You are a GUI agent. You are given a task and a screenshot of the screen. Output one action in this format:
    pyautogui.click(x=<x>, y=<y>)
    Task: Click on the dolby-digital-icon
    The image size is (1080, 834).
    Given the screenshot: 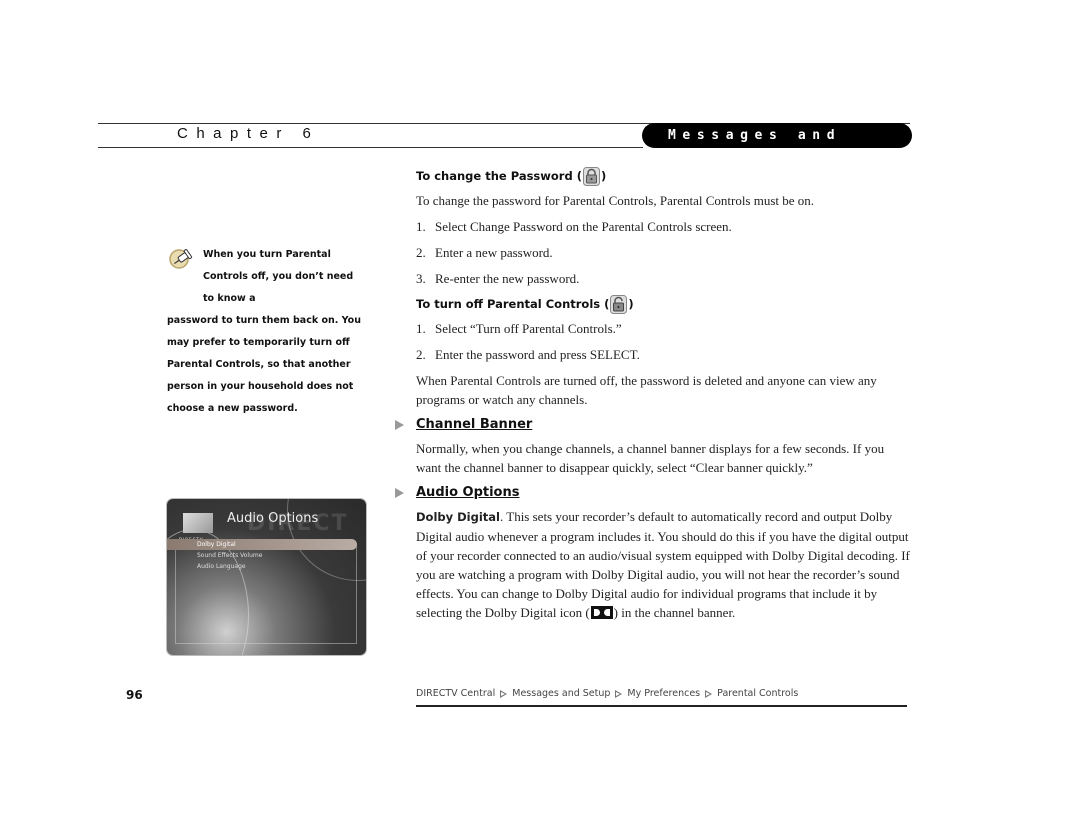 What is the action you would take?
    pyautogui.click(x=601, y=612)
    